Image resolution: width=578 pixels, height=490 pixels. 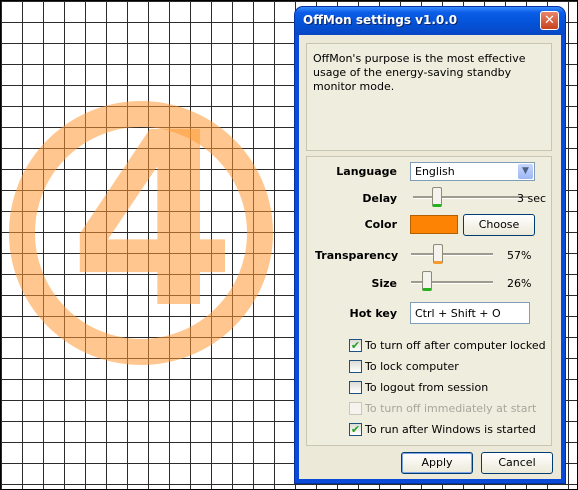 I want to click on hotkey-value: Ctrl + Shift + O, so click(x=458, y=313).